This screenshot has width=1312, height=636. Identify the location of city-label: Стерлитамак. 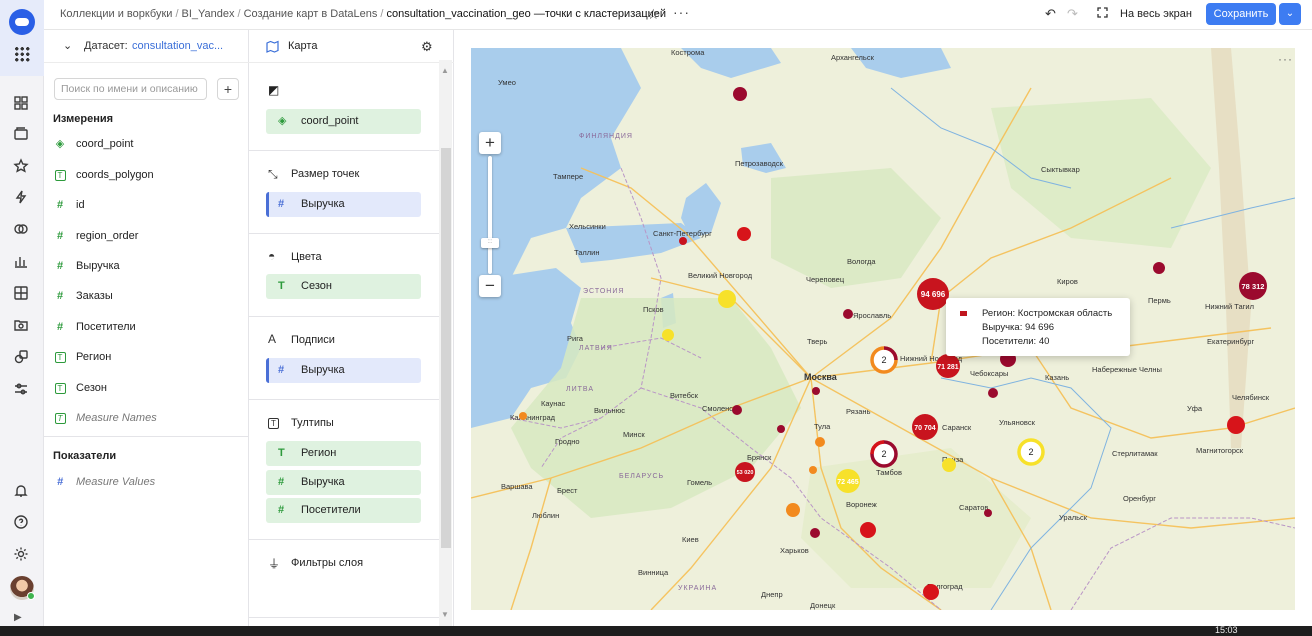
(1135, 453).